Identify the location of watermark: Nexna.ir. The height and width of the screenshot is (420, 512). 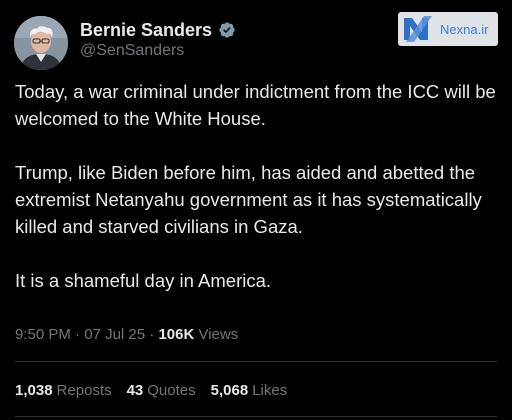
(448, 29).